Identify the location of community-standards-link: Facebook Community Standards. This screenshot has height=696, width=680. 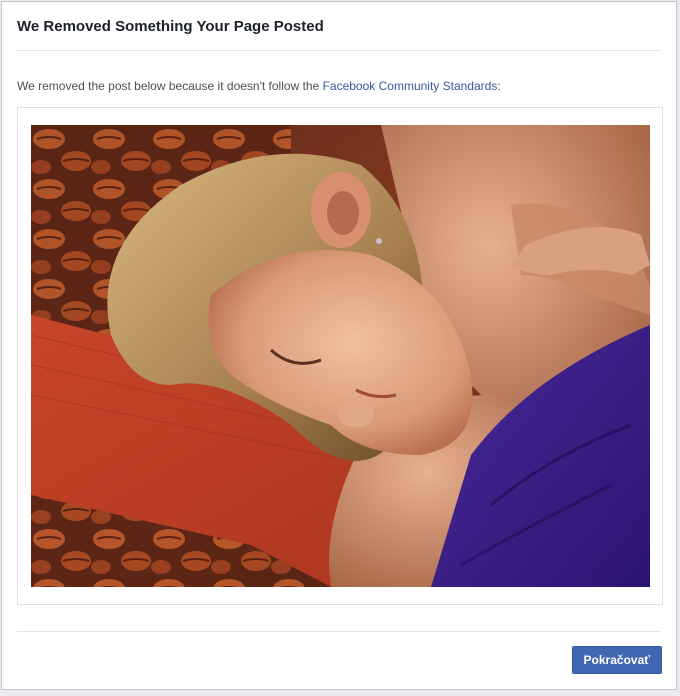
(410, 86).